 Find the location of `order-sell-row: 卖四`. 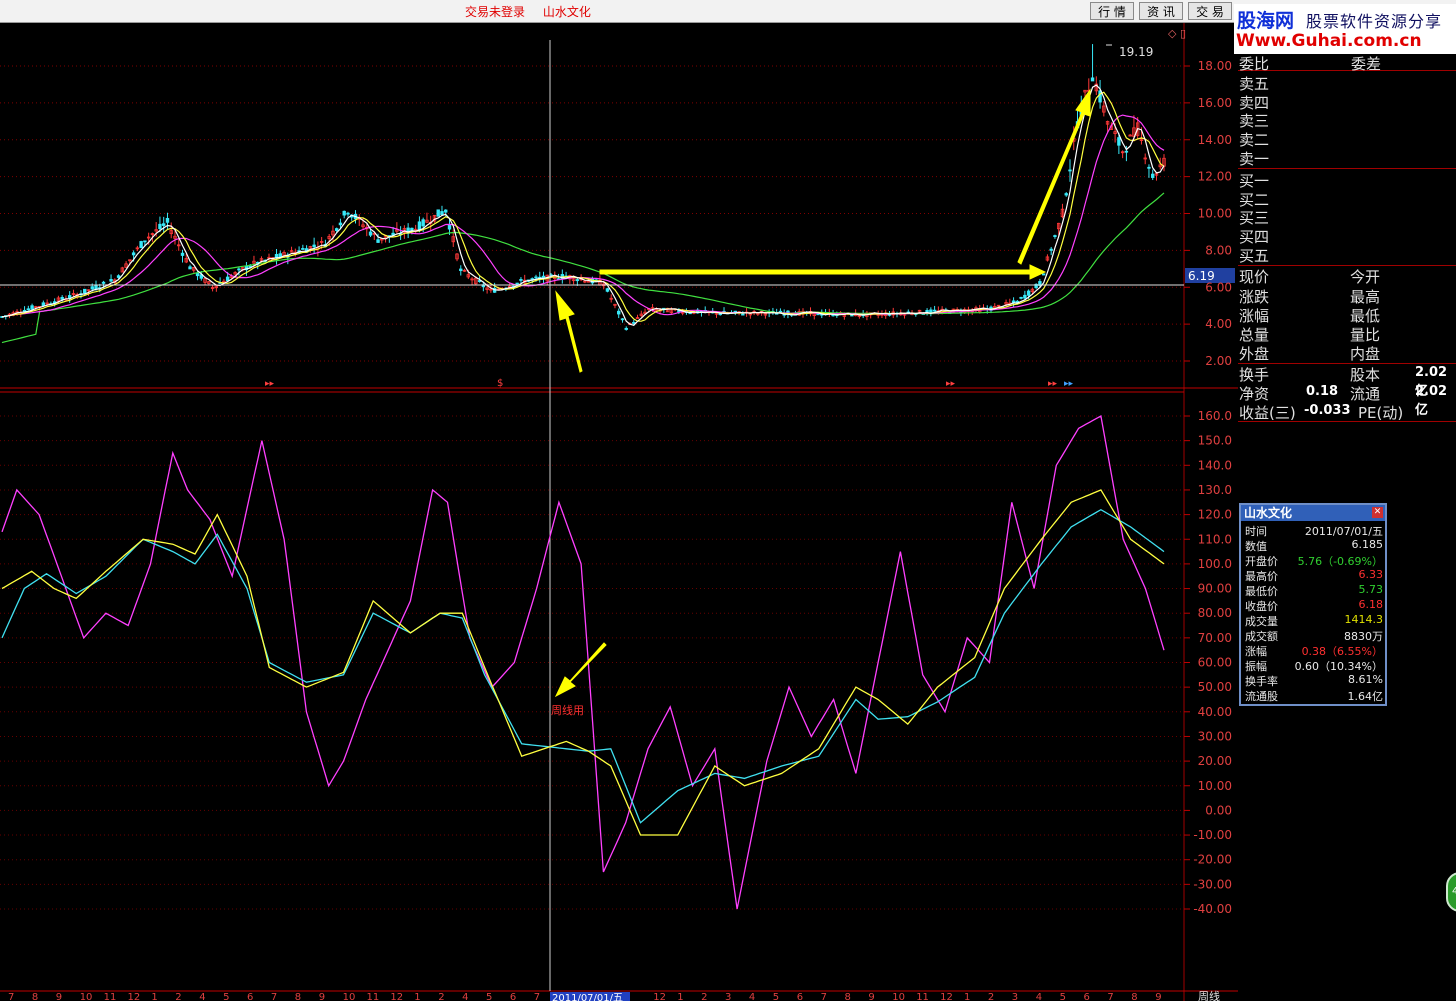

order-sell-row: 卖四 is located at coordinates (1347, 102).